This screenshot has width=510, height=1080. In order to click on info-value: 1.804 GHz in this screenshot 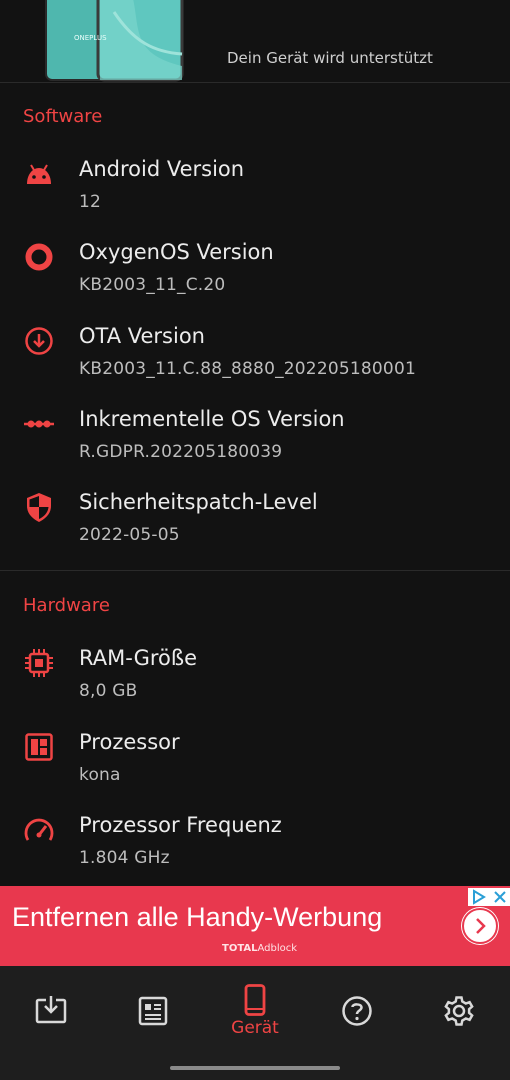, I will do `click(124, 858)`.